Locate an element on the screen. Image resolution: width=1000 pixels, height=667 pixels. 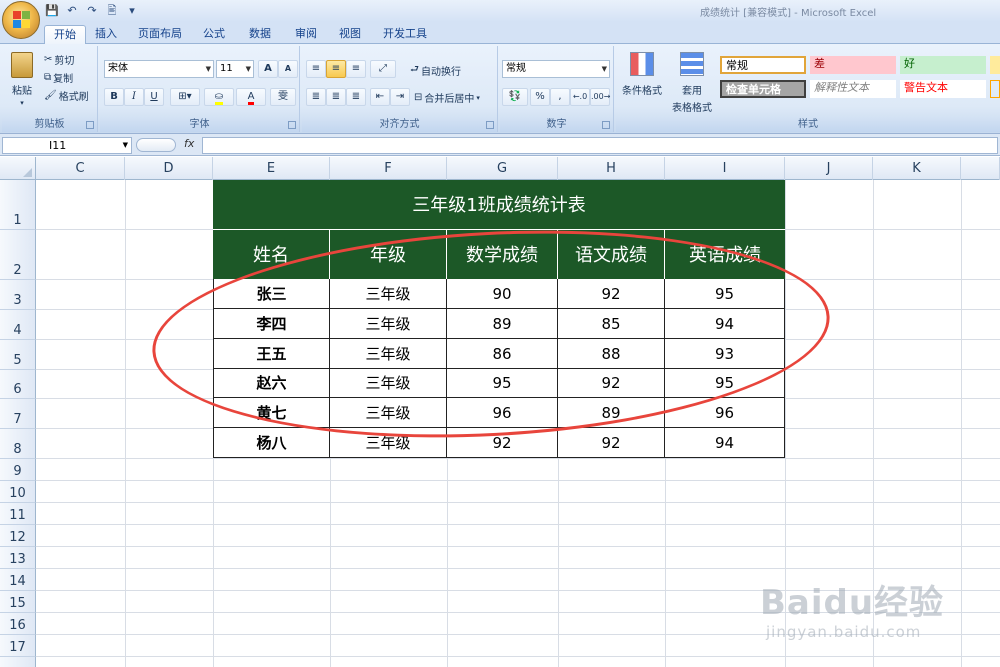
save-icon: 💾 is located at coordinates (52, 11).